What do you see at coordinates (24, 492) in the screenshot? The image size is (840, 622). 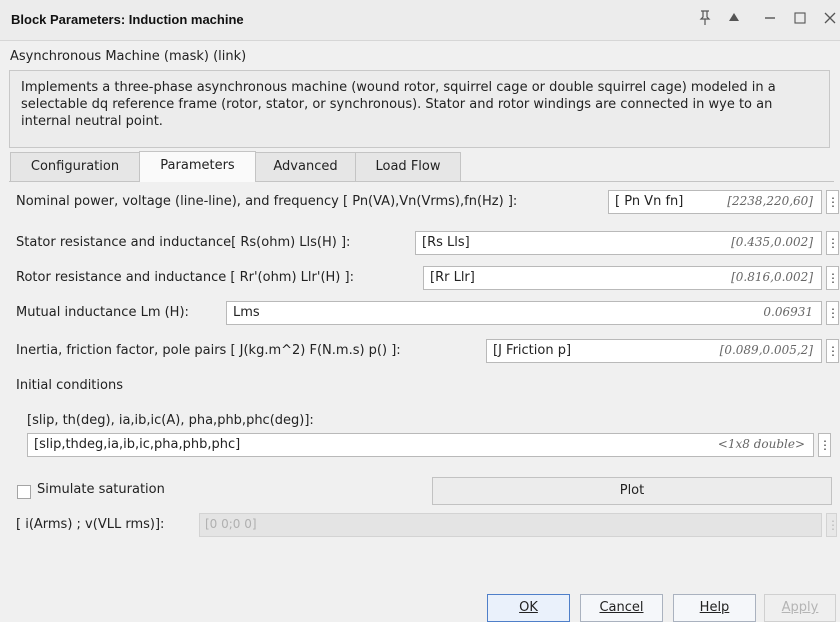 I see `simulate-saturation-checkbox` at bounding box center [24, 492].